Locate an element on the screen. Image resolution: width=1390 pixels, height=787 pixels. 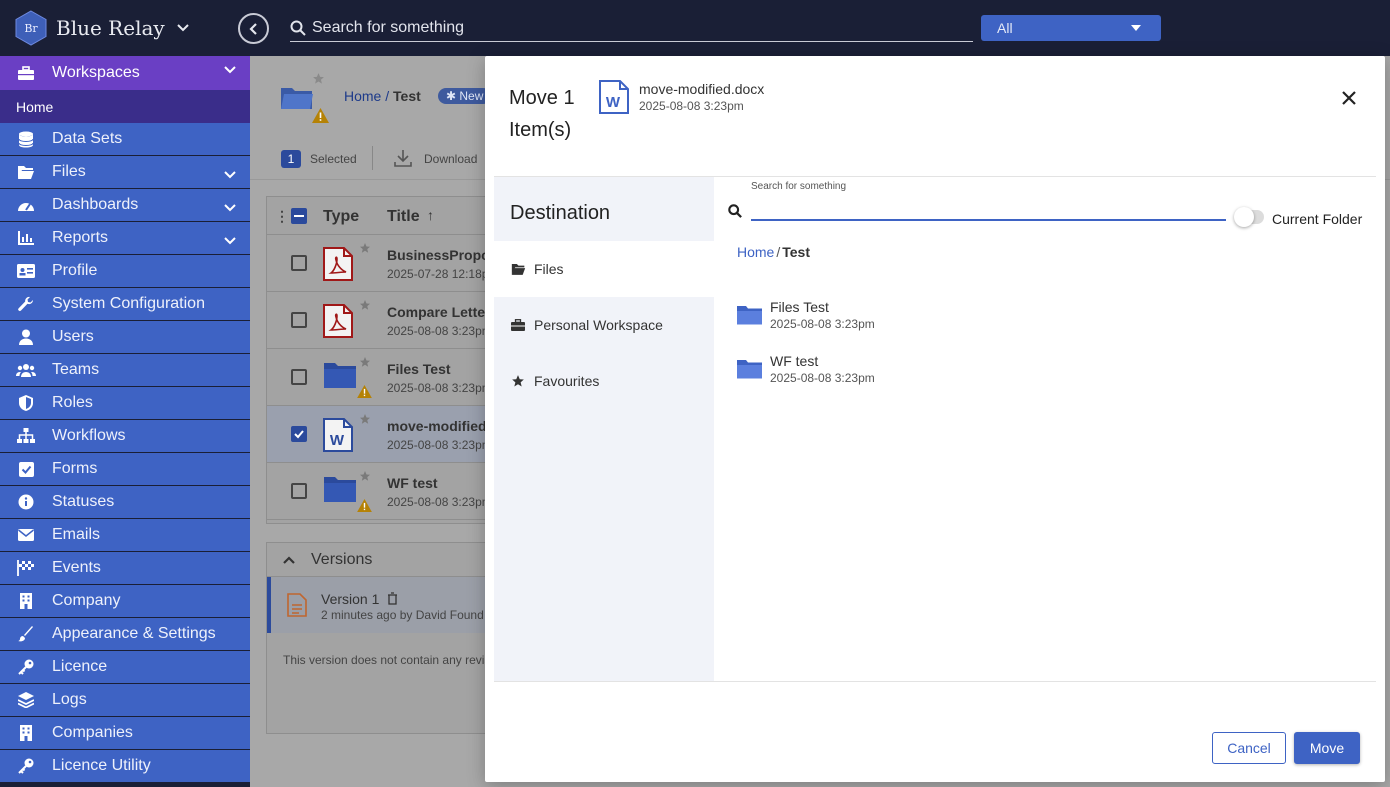
destination-files: Files is located at coordinates (604, 269).